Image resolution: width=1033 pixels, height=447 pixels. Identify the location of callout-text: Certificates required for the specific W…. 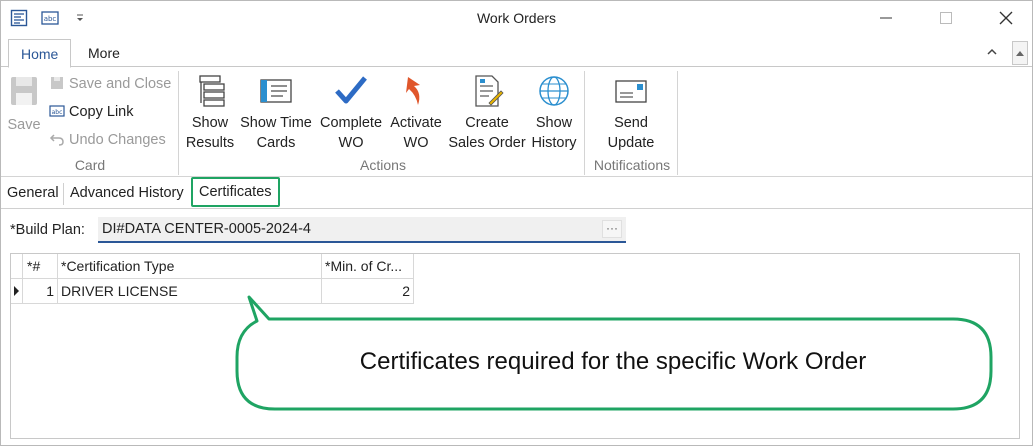
(613, 361).